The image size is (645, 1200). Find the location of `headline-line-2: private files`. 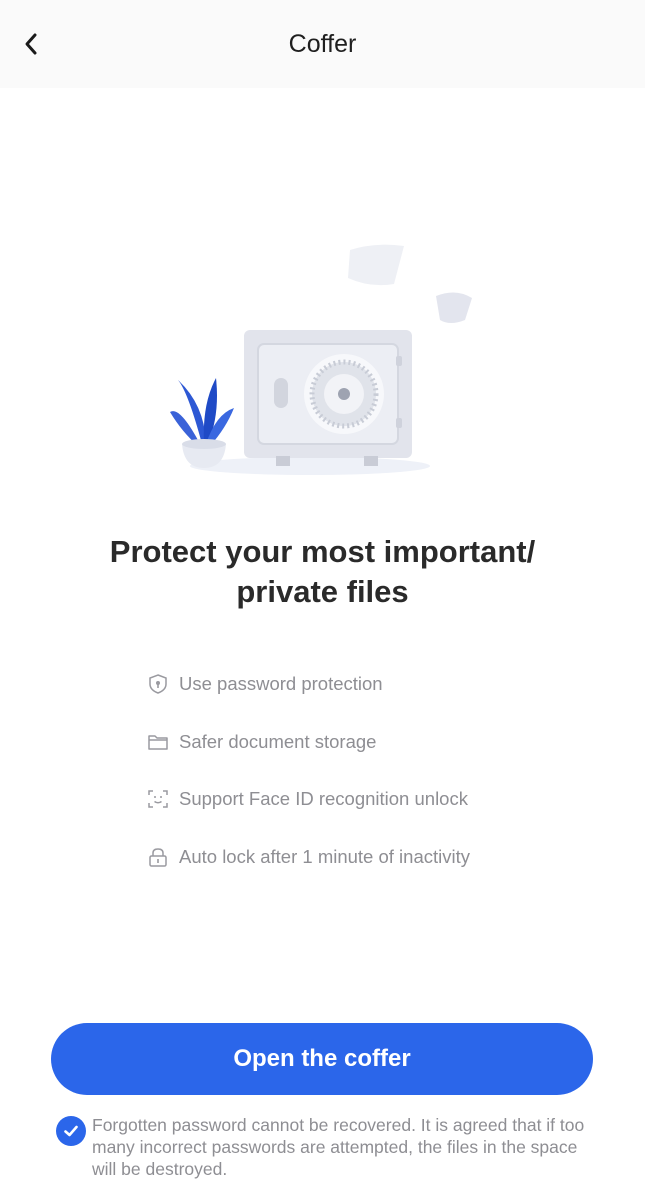

headline-line-2: private files is located at coordinates (322, 591).